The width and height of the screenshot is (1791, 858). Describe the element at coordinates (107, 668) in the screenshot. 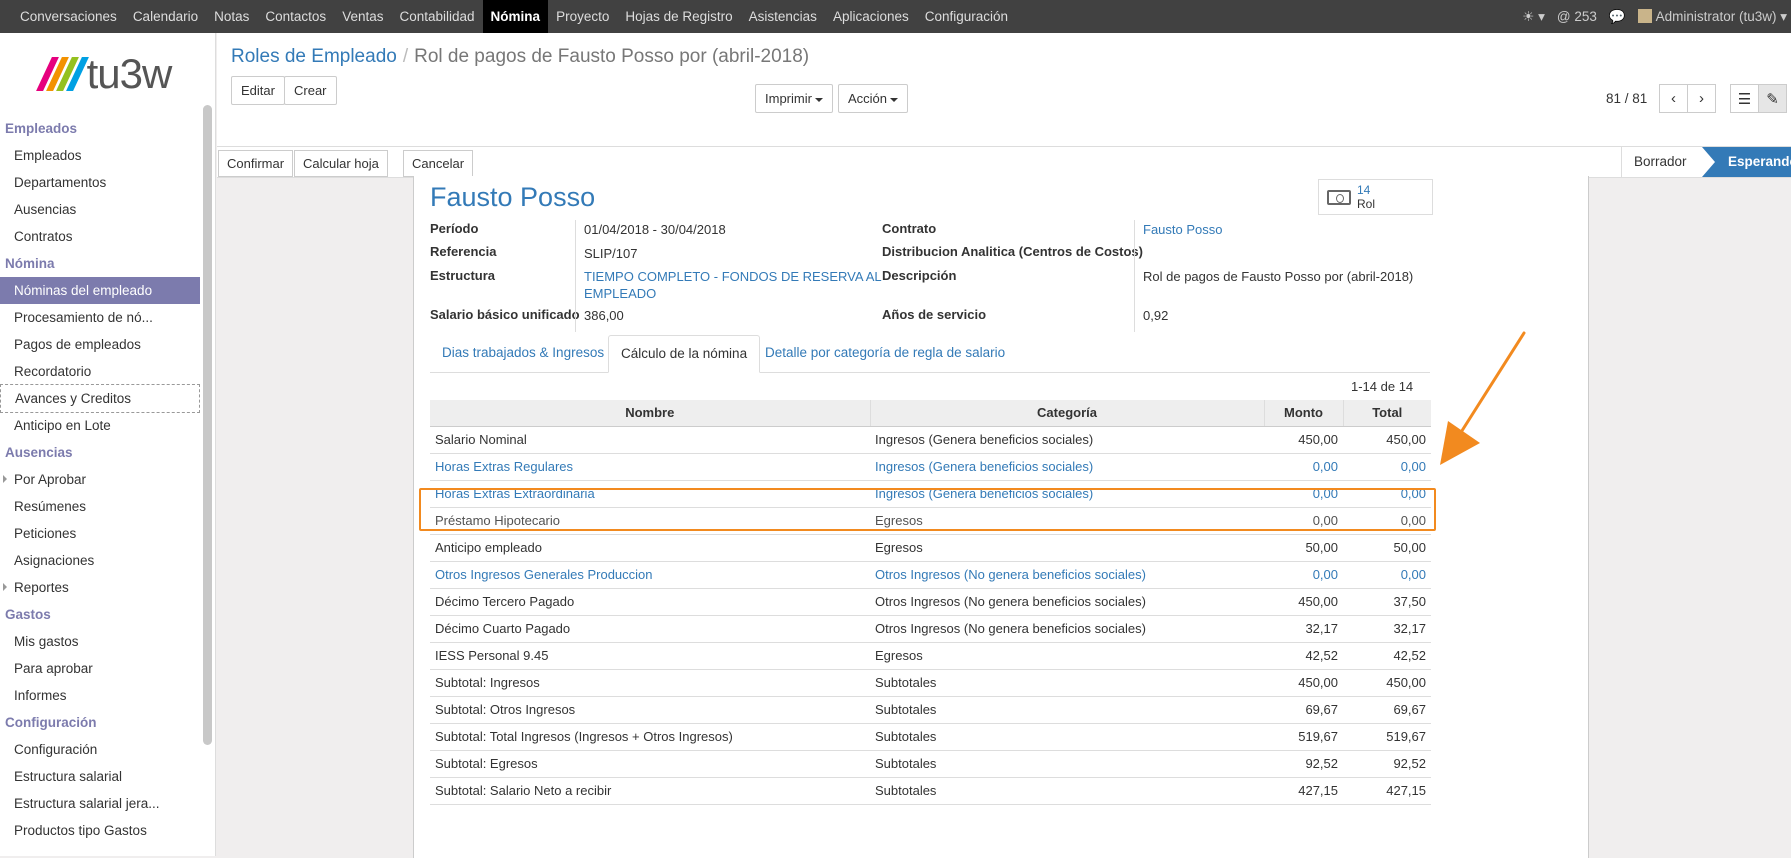

I see `sidebar-item-para-aprobar: Para aprobar` at that location.